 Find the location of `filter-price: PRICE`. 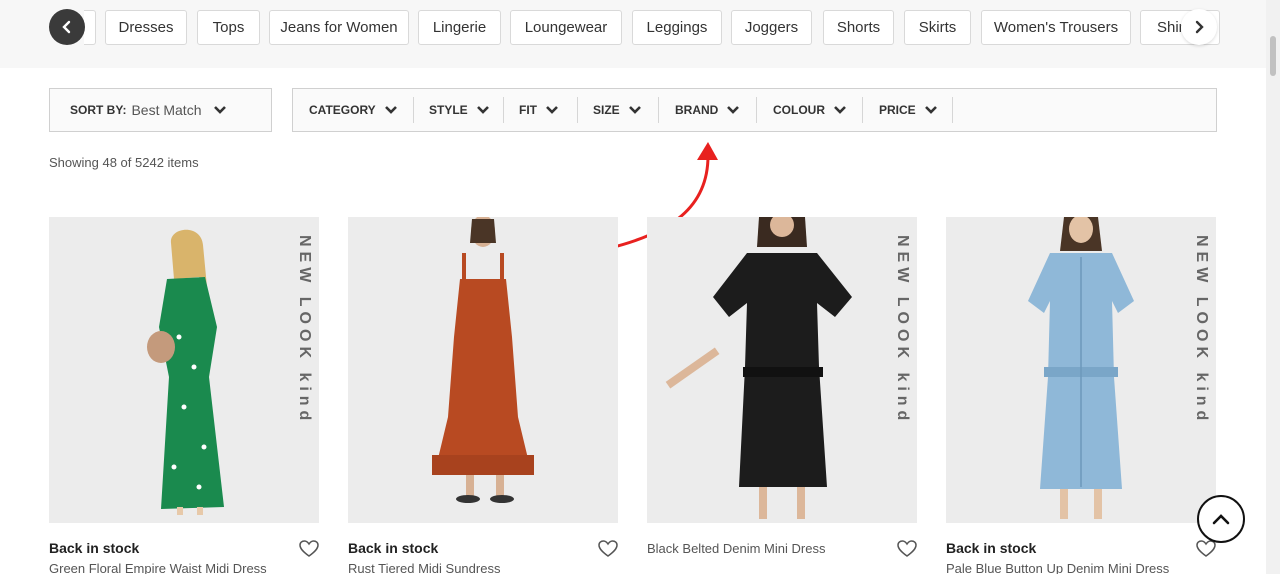

filter-price: PRICE is located at coordinates (908, 110).